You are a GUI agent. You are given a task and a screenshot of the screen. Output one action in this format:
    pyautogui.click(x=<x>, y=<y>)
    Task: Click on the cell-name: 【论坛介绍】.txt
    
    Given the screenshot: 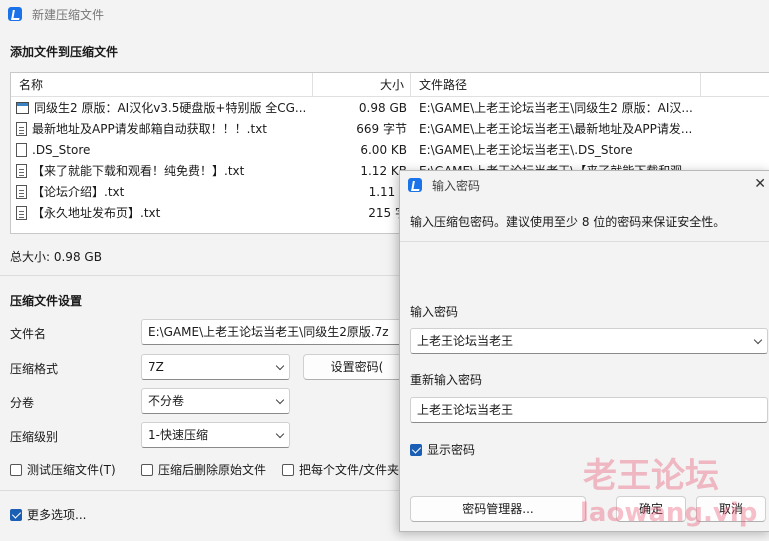 What is the action you would take?
    pyautogui.click(x=162, y=191)
    